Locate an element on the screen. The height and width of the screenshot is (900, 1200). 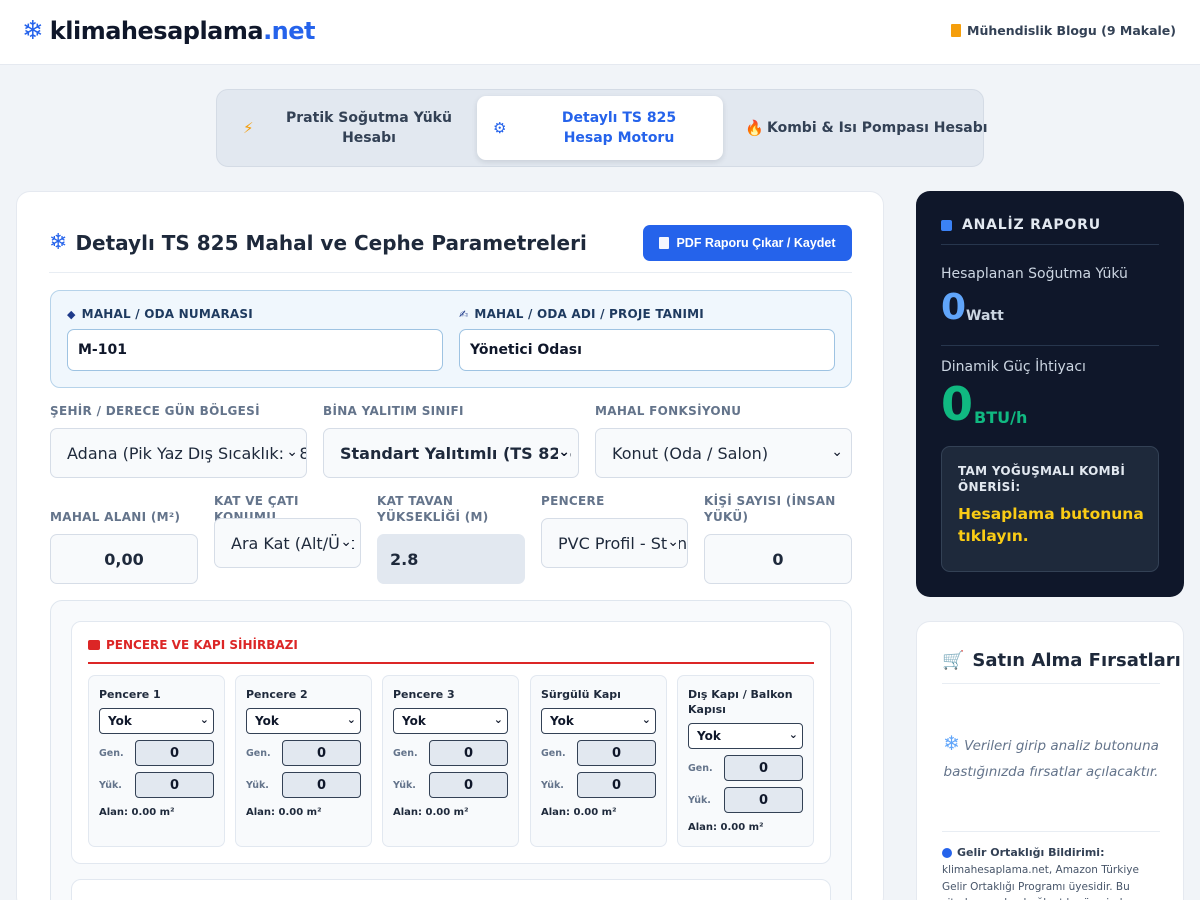
tab-detailed-ts825: ⚙ Detaylı TS 825 Hesap Motoru is located at coordinates (600, 128).